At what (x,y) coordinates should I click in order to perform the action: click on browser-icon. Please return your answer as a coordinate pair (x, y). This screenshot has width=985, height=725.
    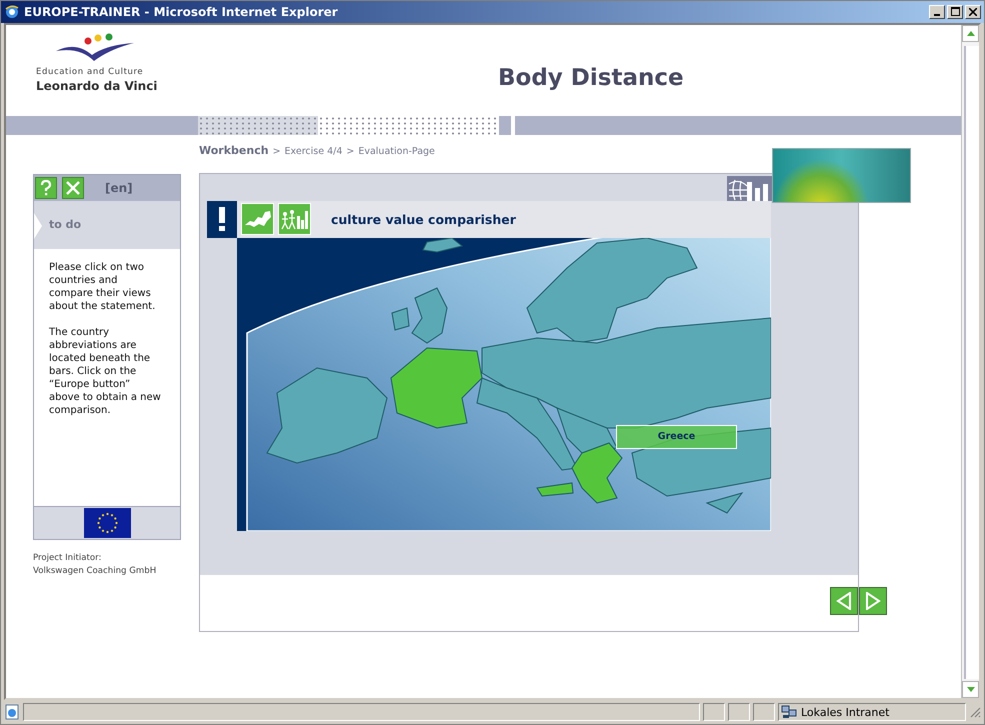
    Looking at the image, I should click on (12, 12).